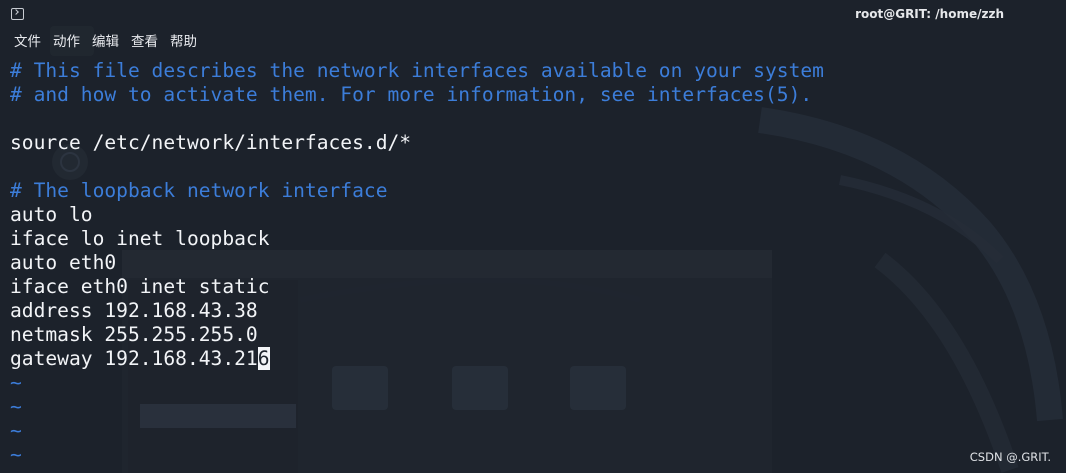  Describe the element at coordinates (140, 358) in the screenshot. I see `config-line: gateway 192.168.43.216` at that location.